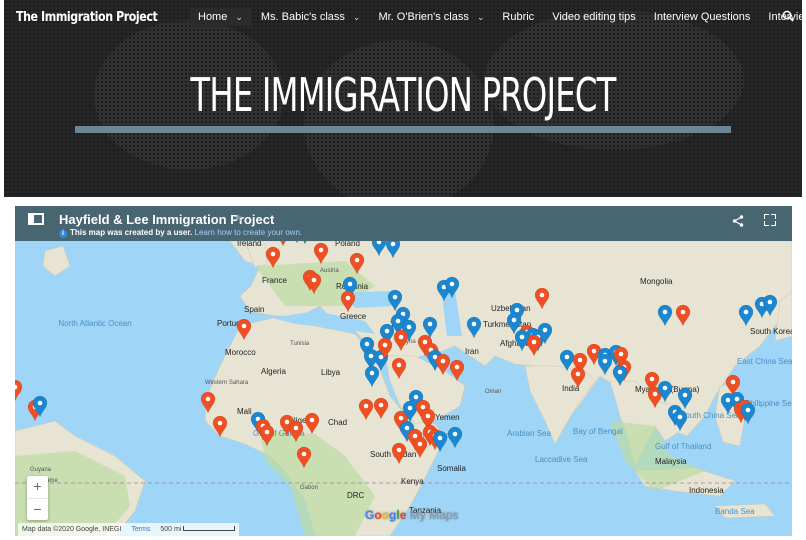 Image resolution: width=806 pixels, height=540 pixels. What do you see at coordinates (447, 417) in the screenshot?
I see `country-label: Yemen` at bounding box center [447, 417].